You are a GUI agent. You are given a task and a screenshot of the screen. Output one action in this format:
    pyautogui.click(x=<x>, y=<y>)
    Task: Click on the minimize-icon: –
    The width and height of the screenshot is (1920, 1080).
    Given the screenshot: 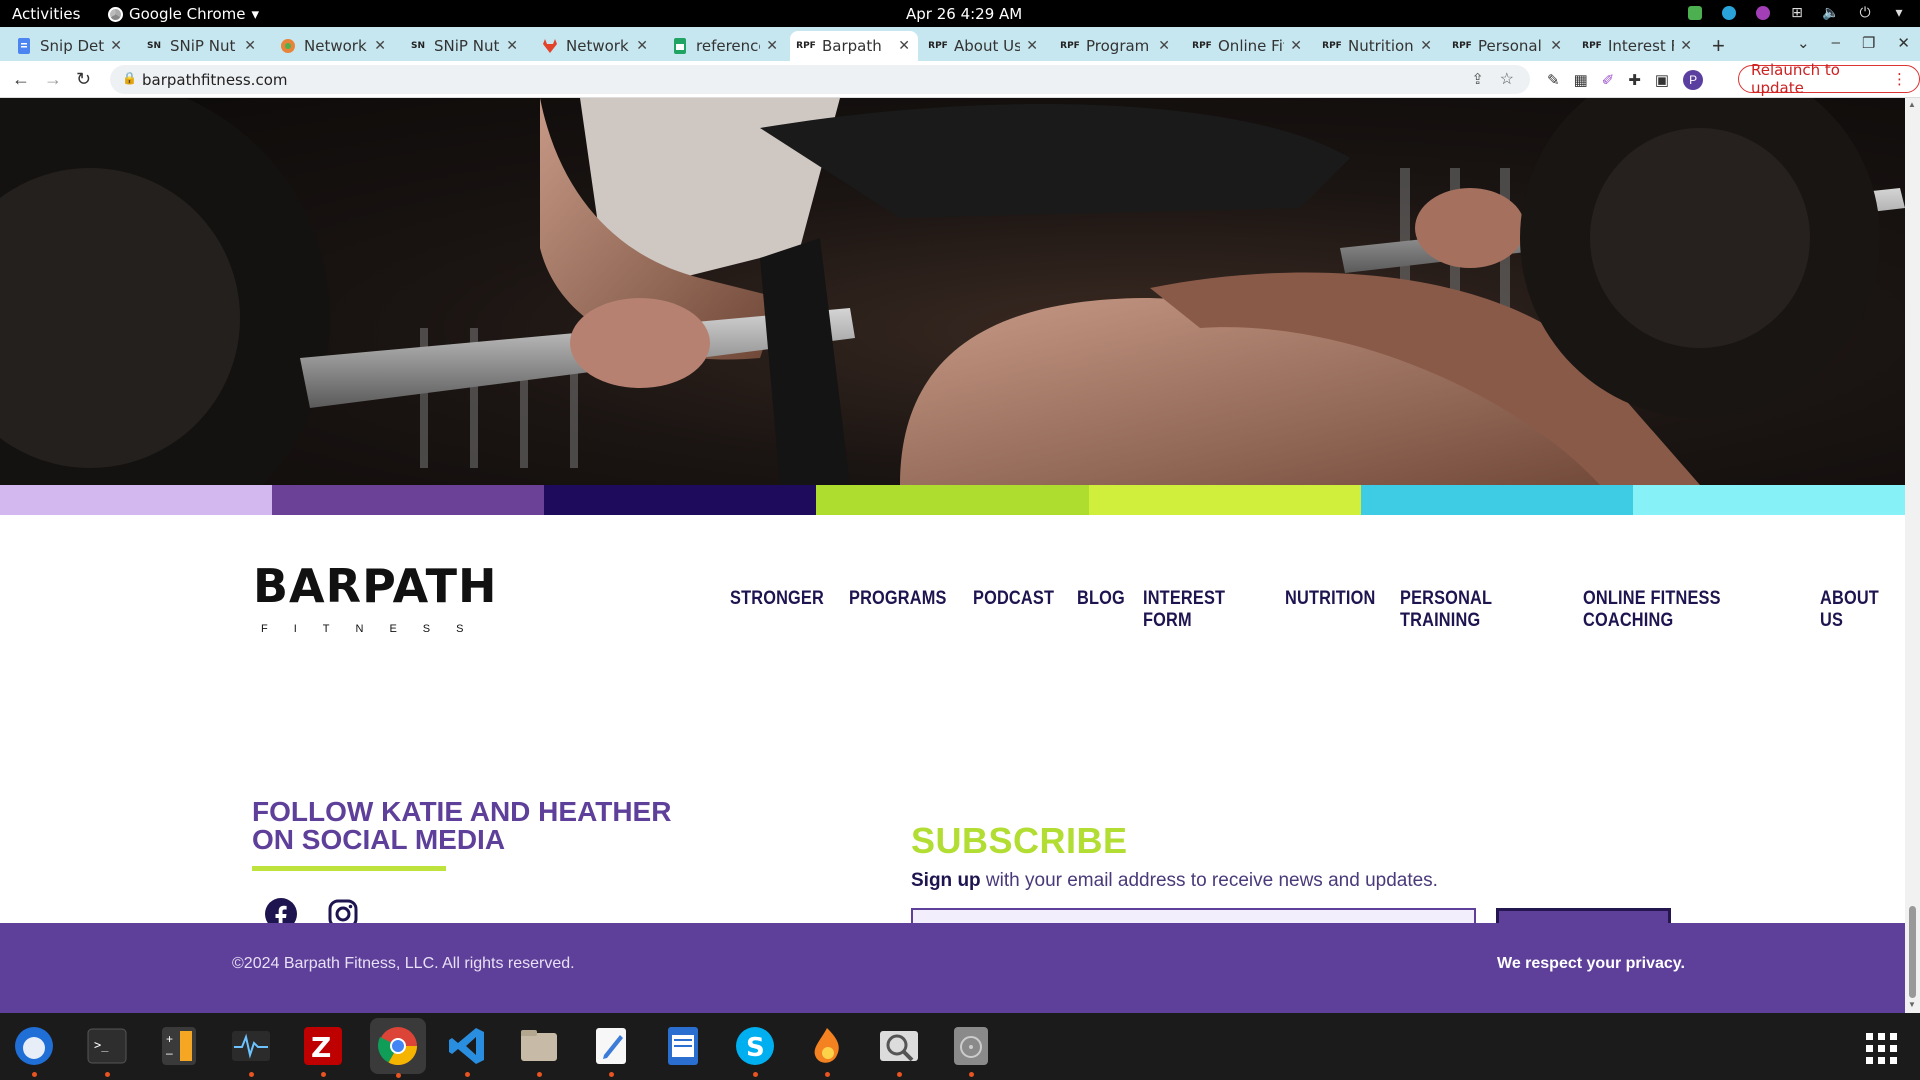 What is the action you would take?
    pyautogui.click(x=1836, y=43)
    